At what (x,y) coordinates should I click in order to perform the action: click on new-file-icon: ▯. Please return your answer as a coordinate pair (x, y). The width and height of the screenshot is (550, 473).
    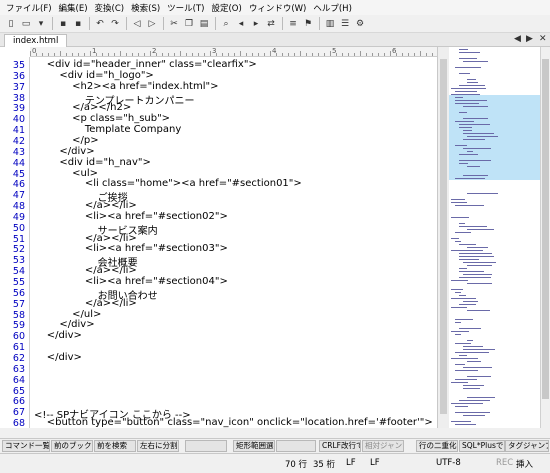
    Looking at the image, I should click on (11, 24).